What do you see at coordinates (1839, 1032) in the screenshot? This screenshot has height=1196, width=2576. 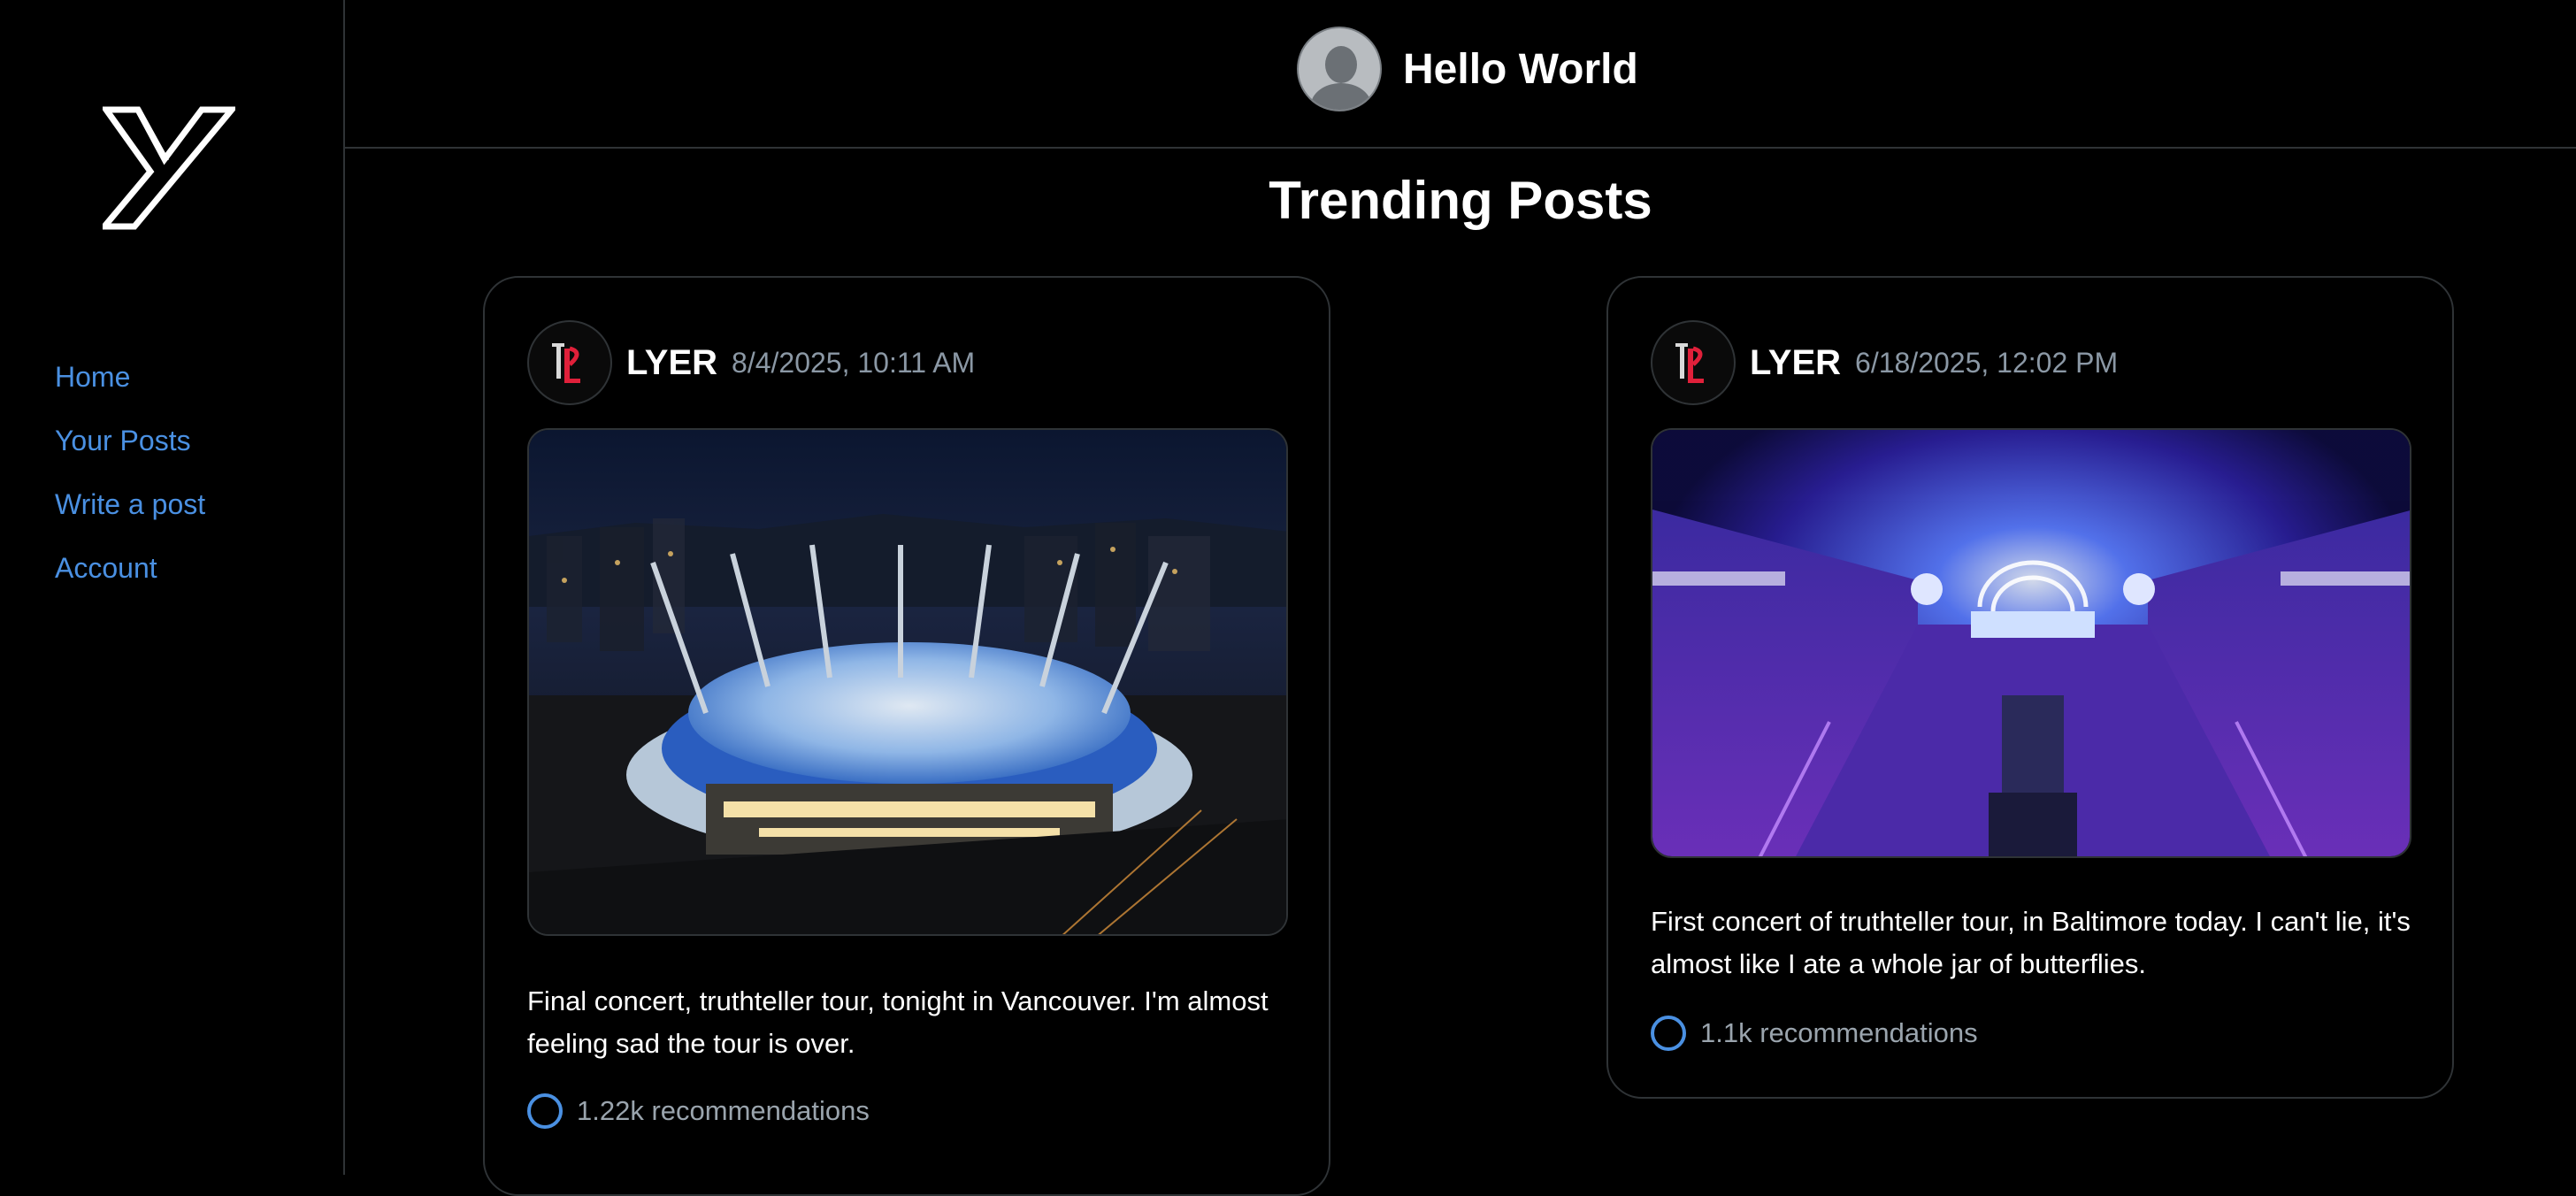 I see `recommendation-count: 1.1k recommendations` at bounding box center [1839, 1032].